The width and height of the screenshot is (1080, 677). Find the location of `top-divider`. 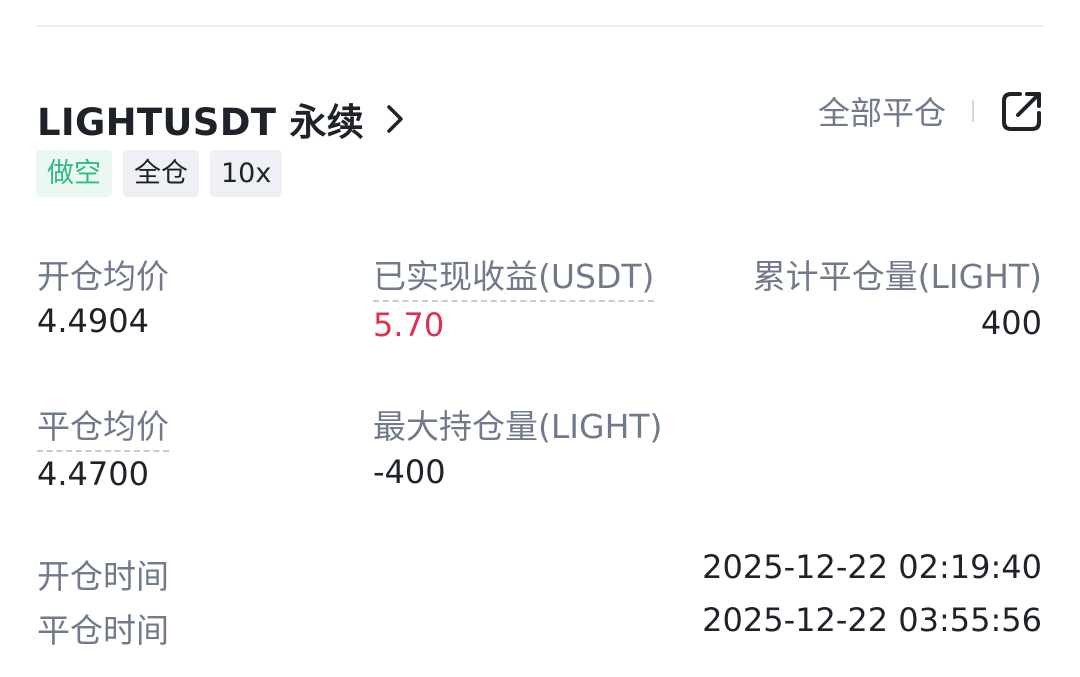

top-divider is located at coordinates (540, 26).